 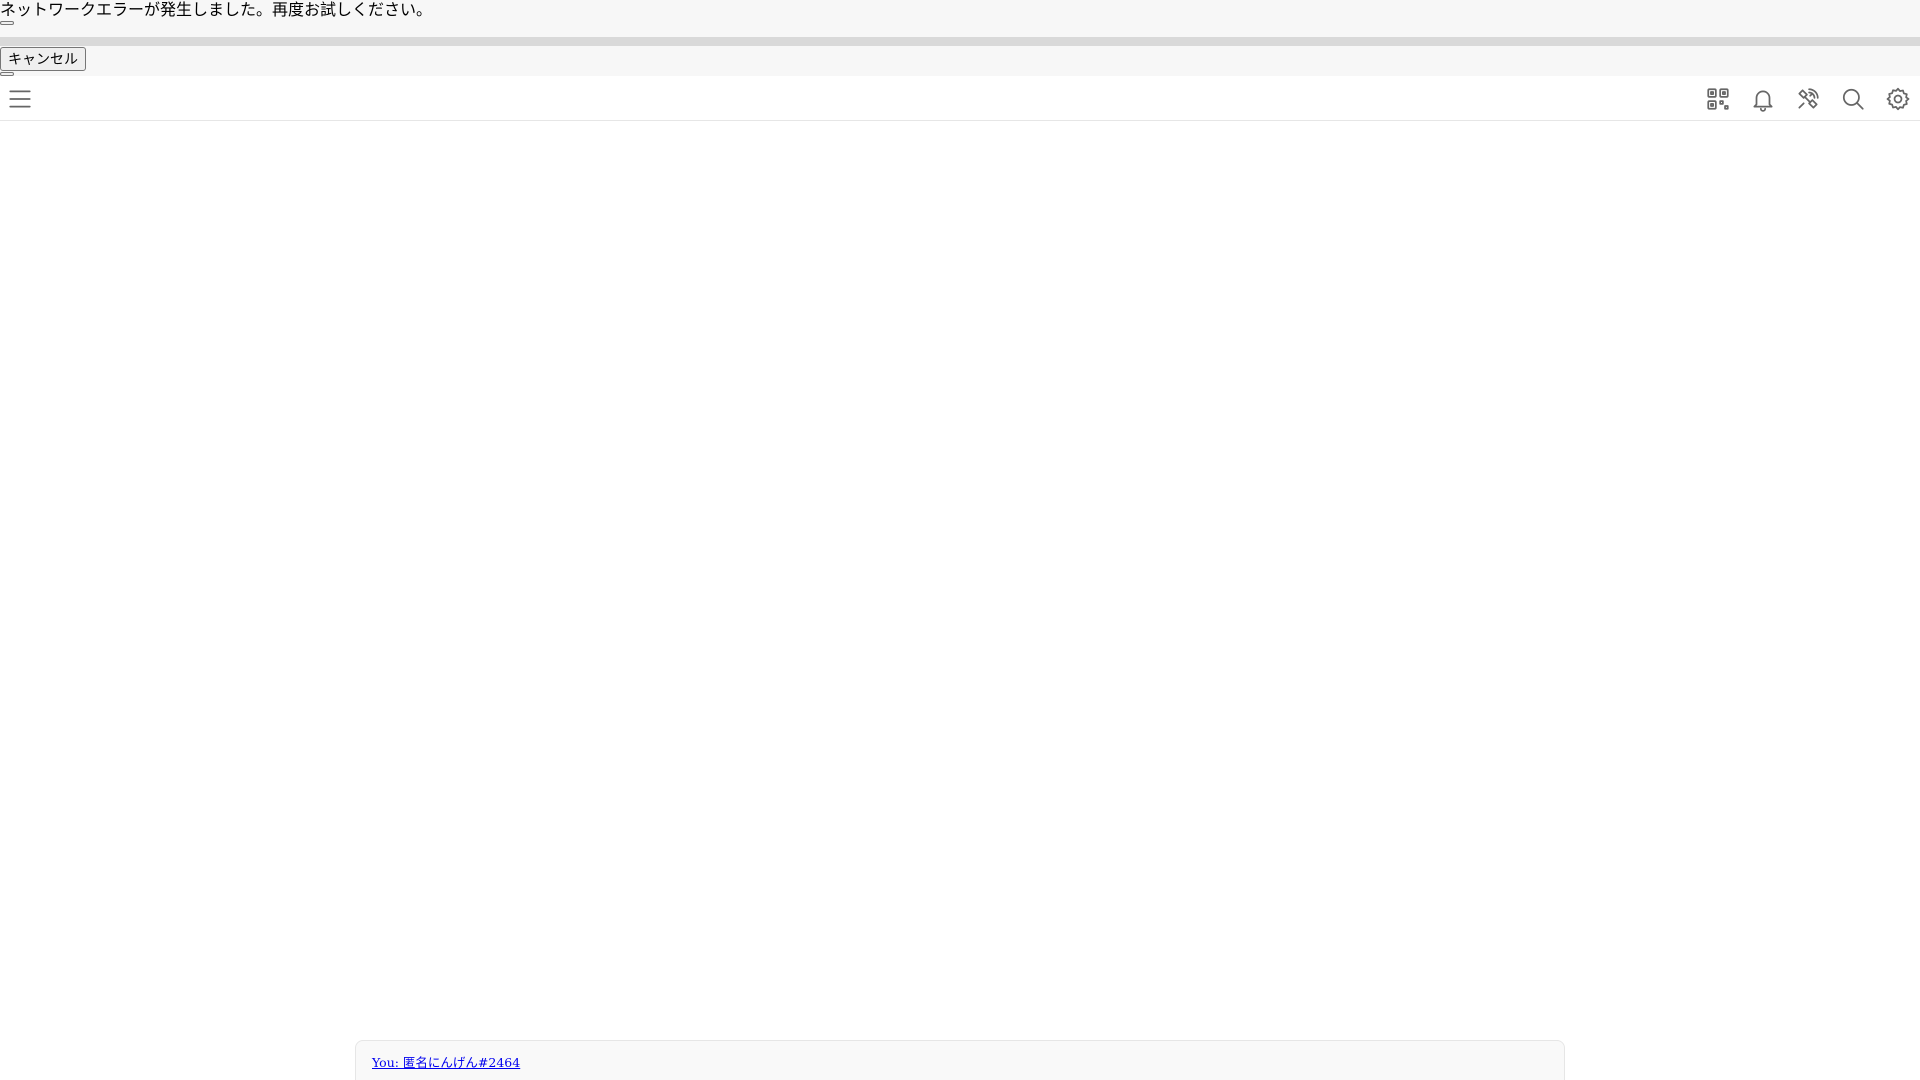 I want to click on progress-bar, so click(x=960, y=41).